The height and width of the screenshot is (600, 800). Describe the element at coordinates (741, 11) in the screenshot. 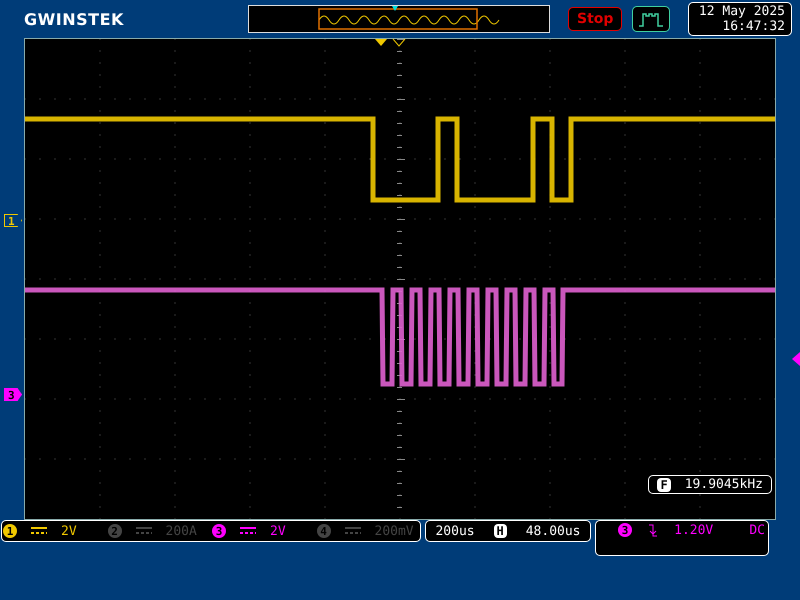

I see `date-text: 12 May 2025` at that location.